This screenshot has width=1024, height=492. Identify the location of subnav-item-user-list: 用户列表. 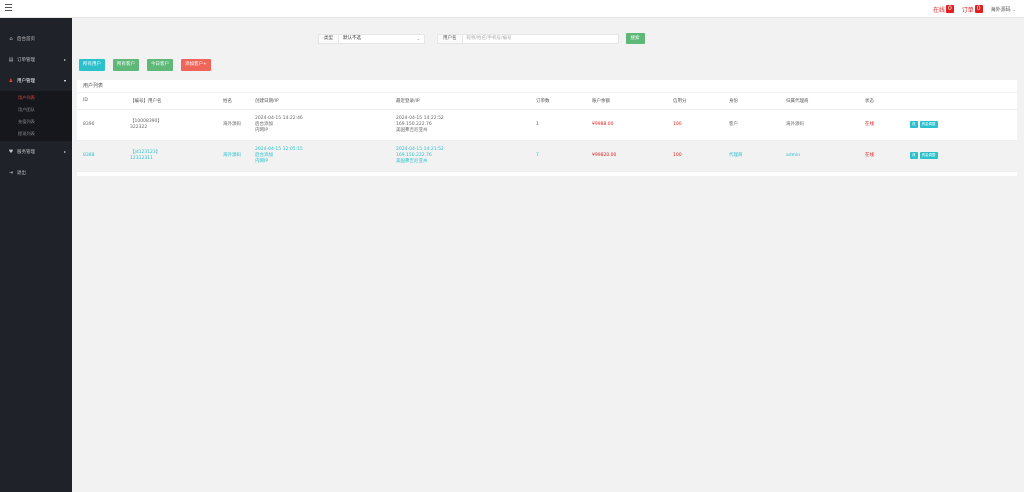
(36, 98).